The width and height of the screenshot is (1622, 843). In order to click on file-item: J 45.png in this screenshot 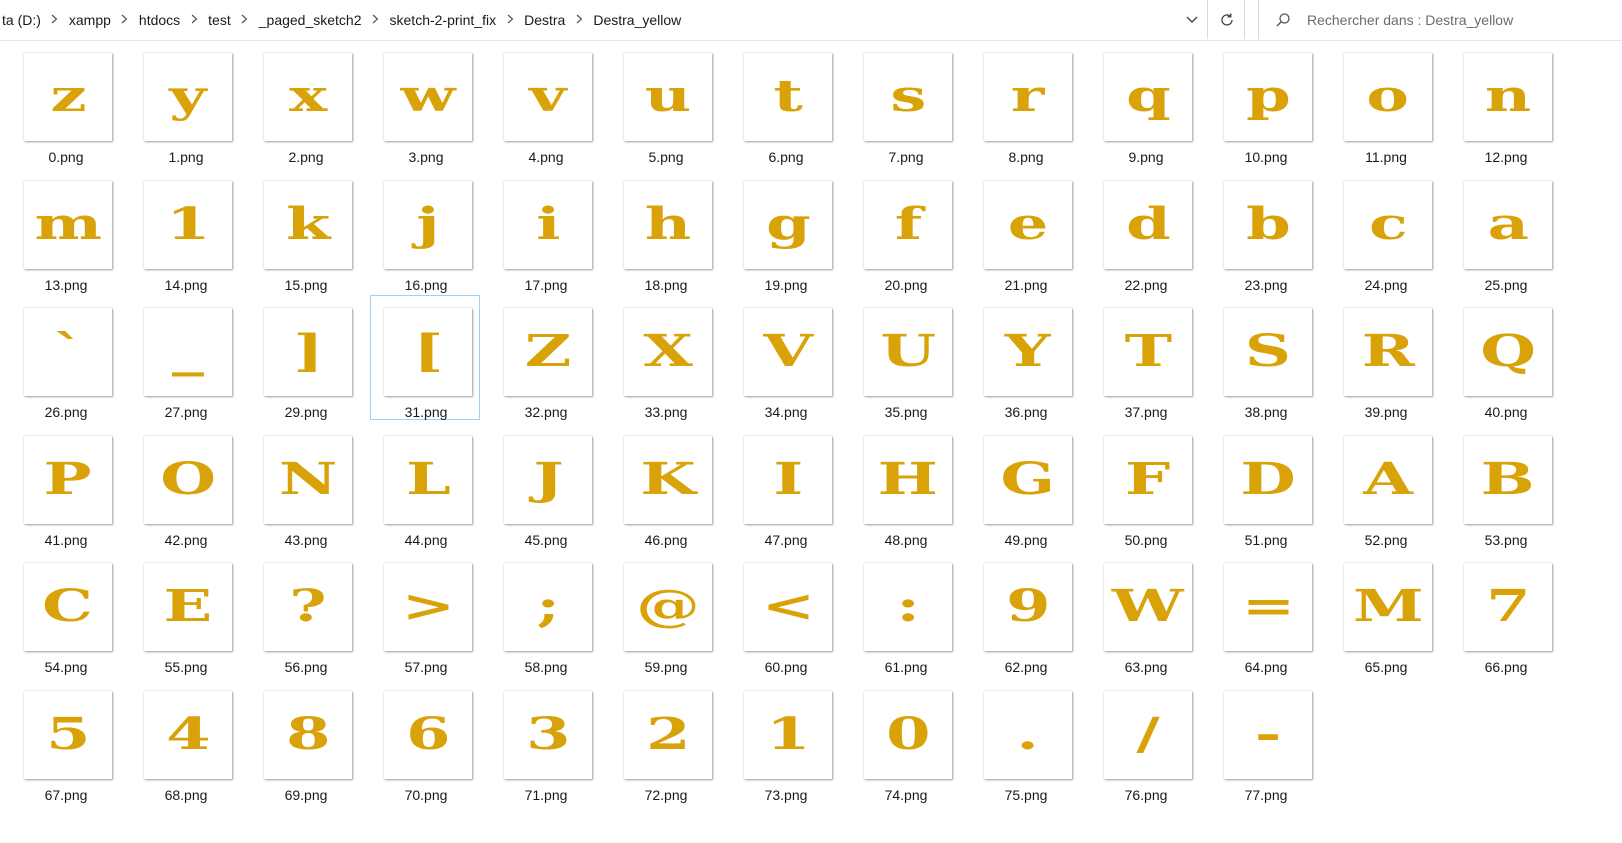, I will do `click(545, 485)`.